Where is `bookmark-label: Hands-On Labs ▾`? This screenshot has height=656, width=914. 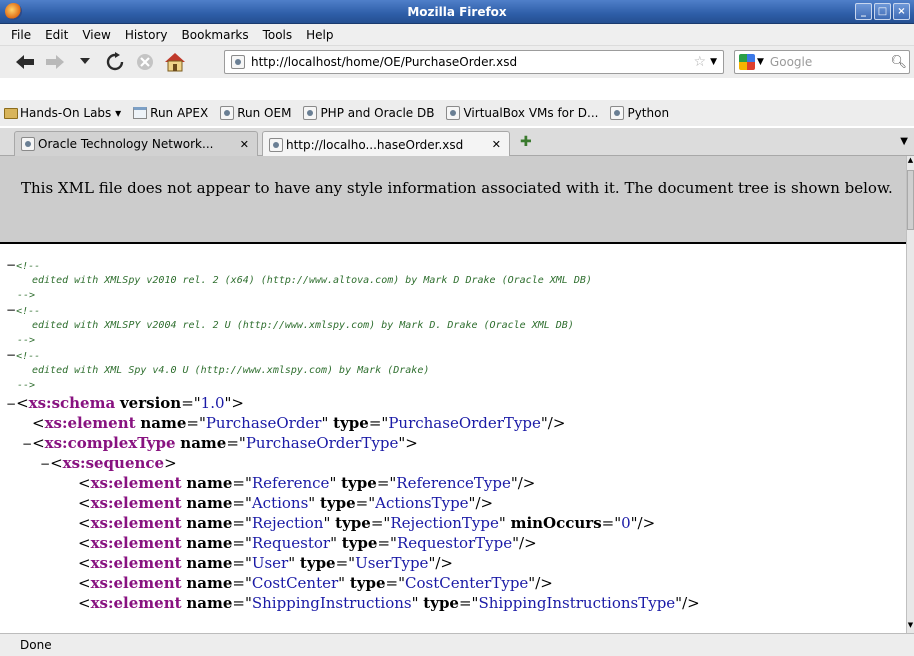
bookmark-label: Hands-On Labs ▾ is located at coordinates (71, 113).